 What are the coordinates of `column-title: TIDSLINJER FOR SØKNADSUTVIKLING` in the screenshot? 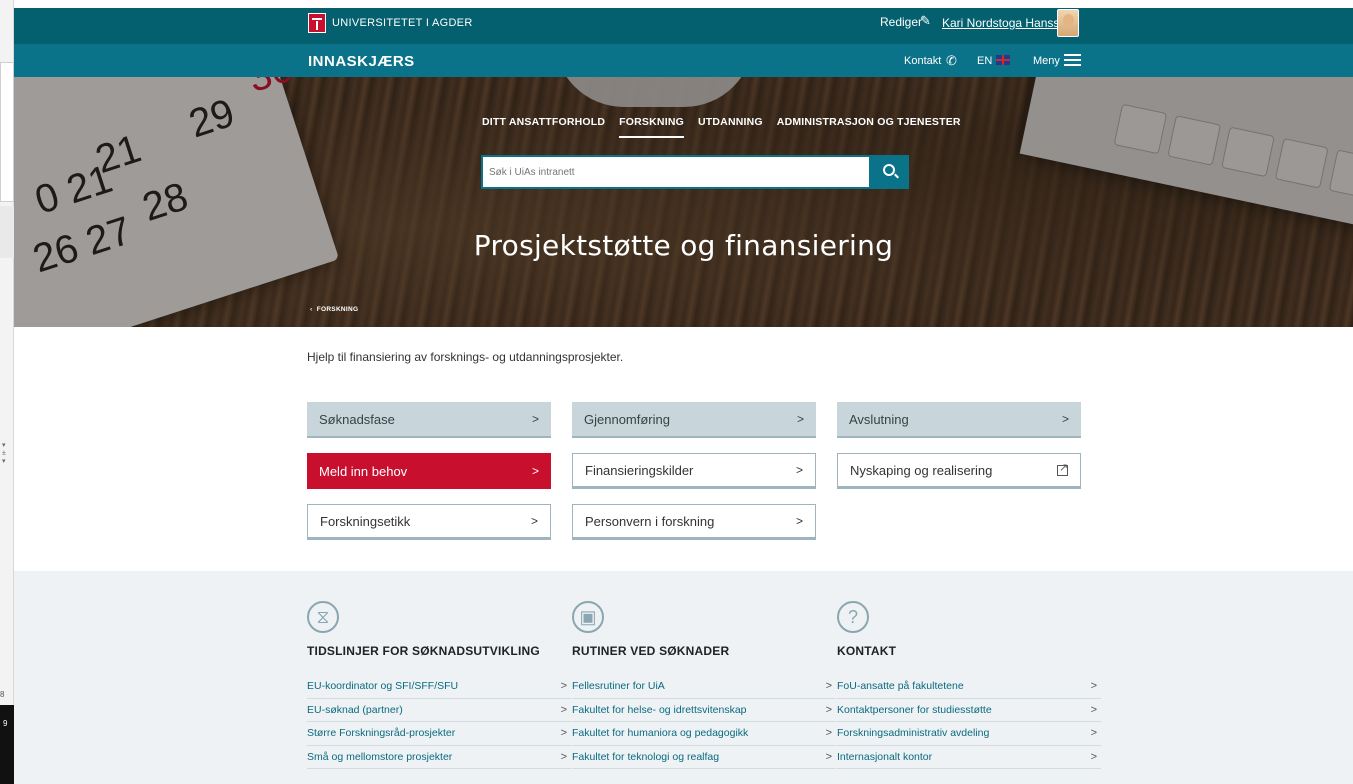 It's located at (423, 651).